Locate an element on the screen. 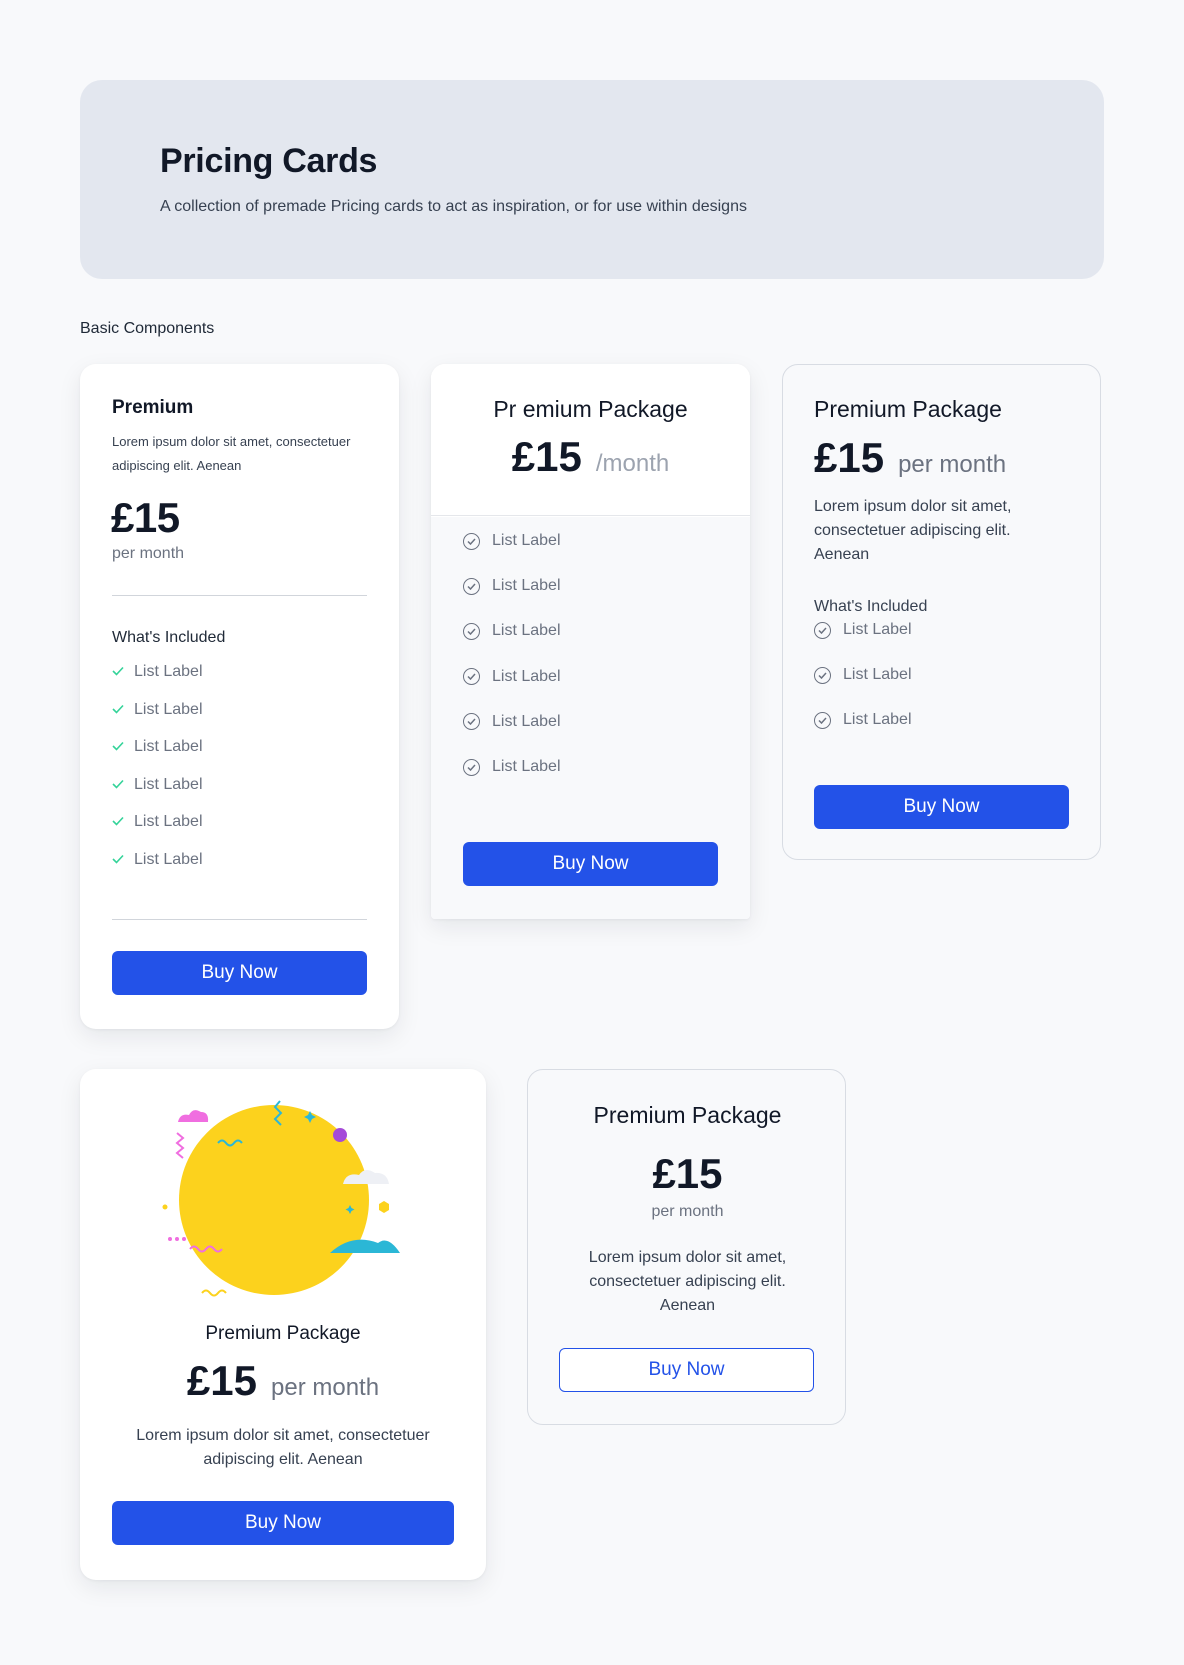 The width and height of the screenshot is (1184, 1665). card-title: Pr emium Package is located at coordinates (590, 409).